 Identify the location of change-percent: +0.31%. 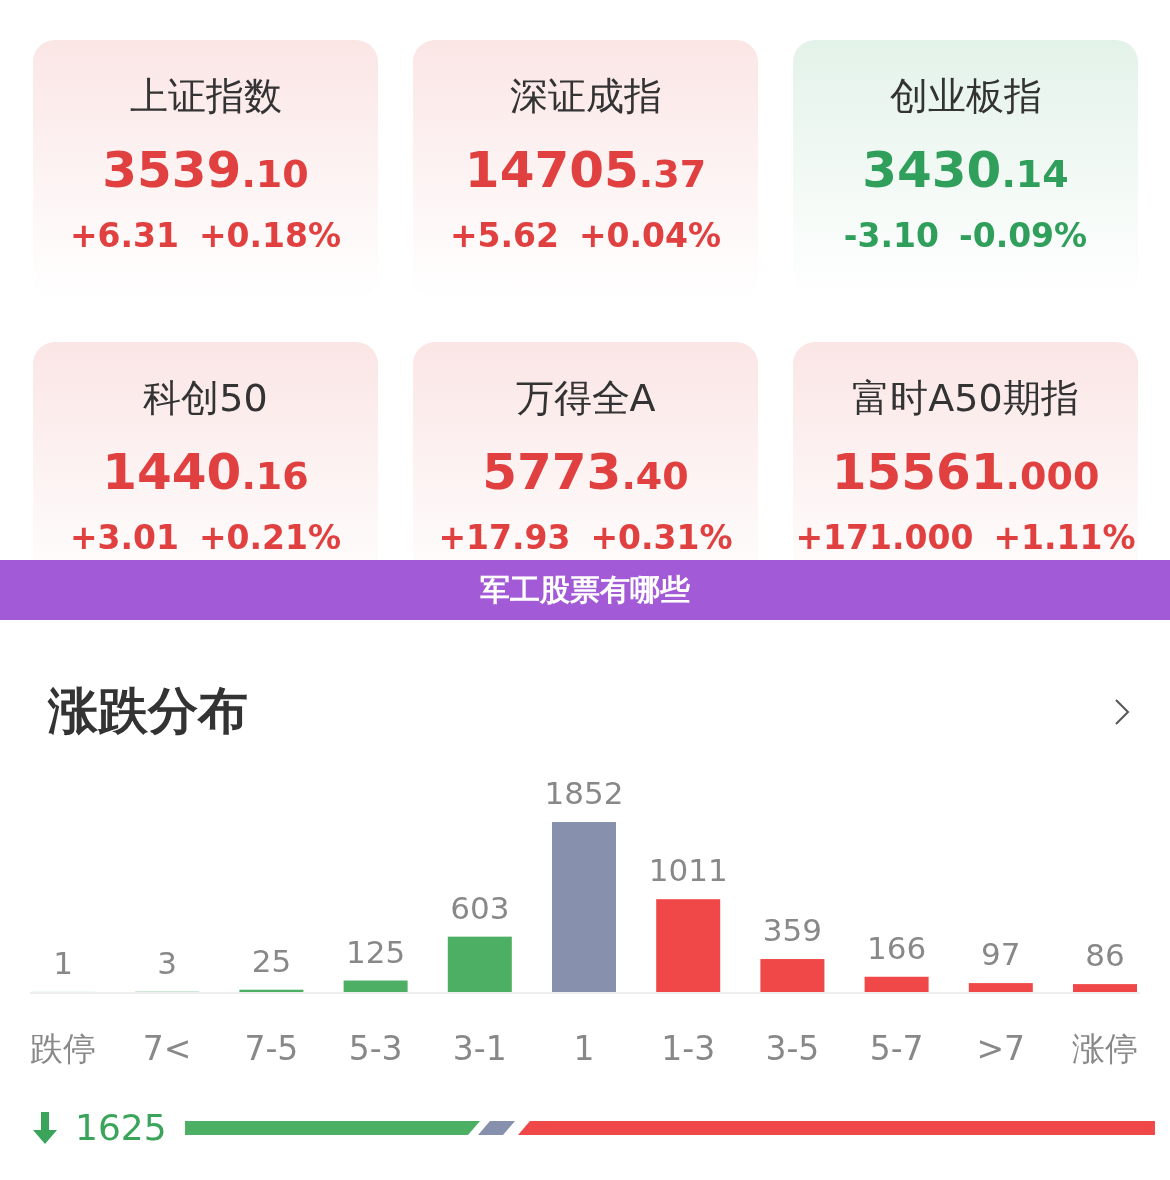
(661, 537).